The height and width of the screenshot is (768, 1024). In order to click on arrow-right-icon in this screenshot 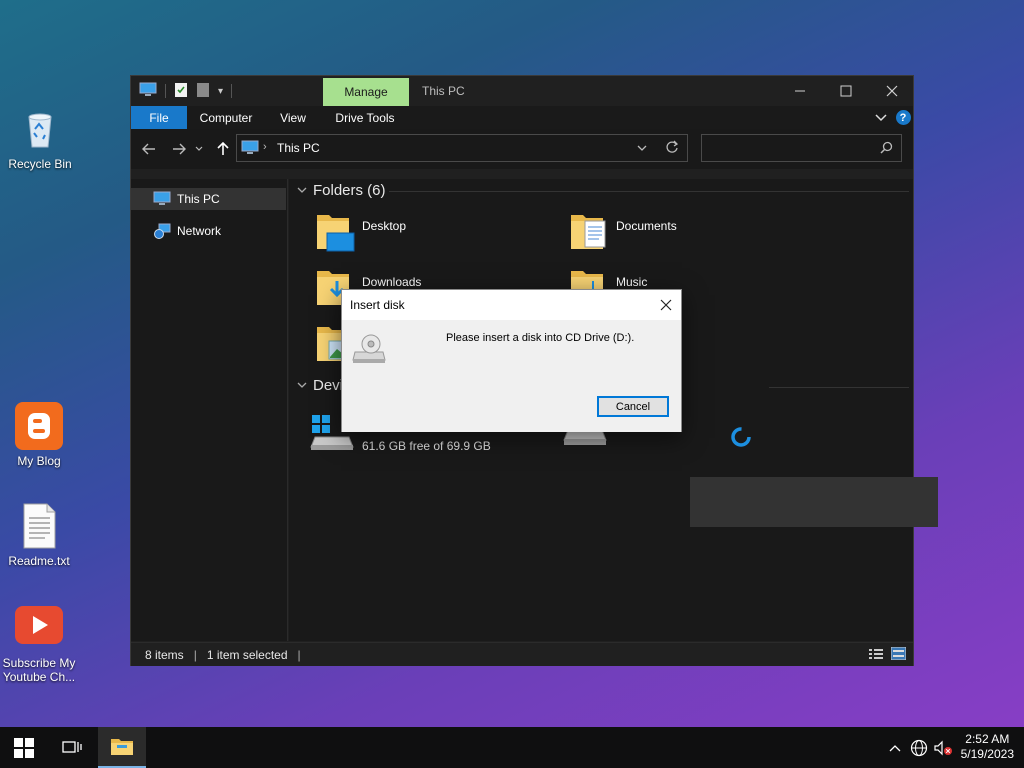, I will do `click(179, 149)`.